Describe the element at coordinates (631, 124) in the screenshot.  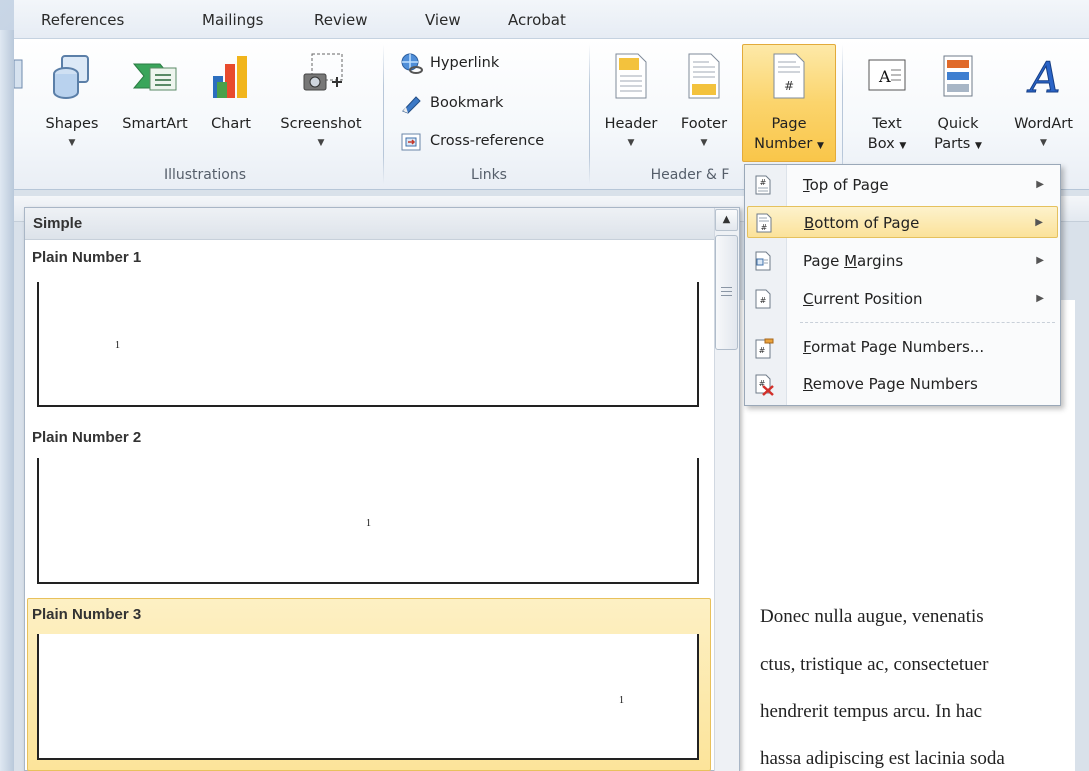
I see `header-label: Header` at that location.